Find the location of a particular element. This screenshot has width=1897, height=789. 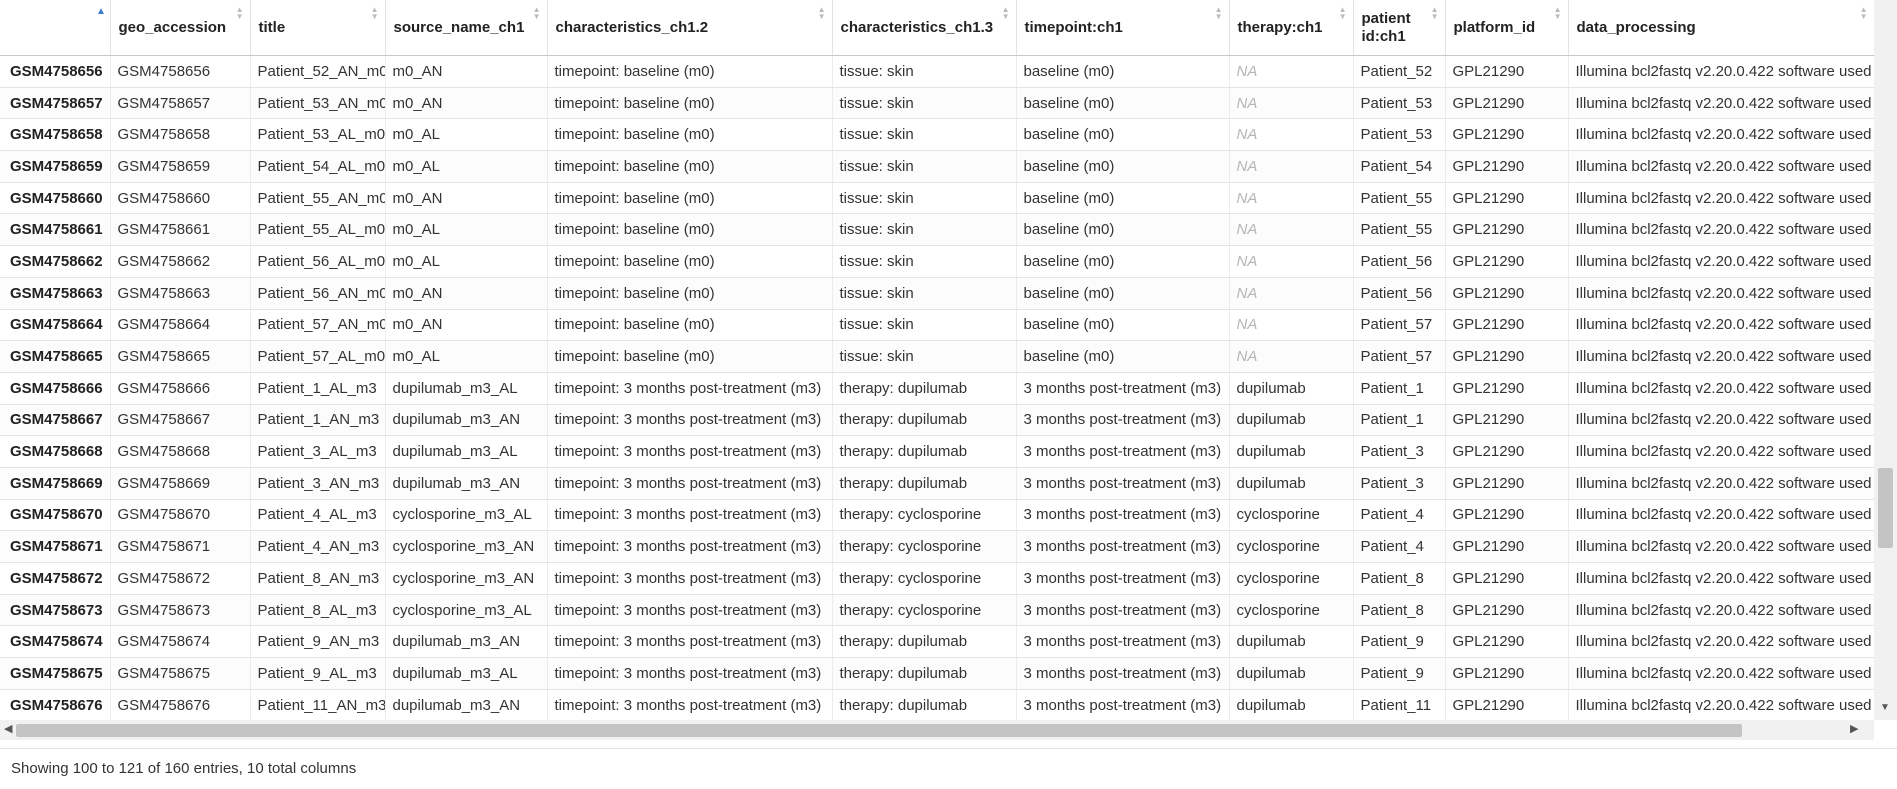

table-cell: cyclosporine is located at coordinates (1291, 610).